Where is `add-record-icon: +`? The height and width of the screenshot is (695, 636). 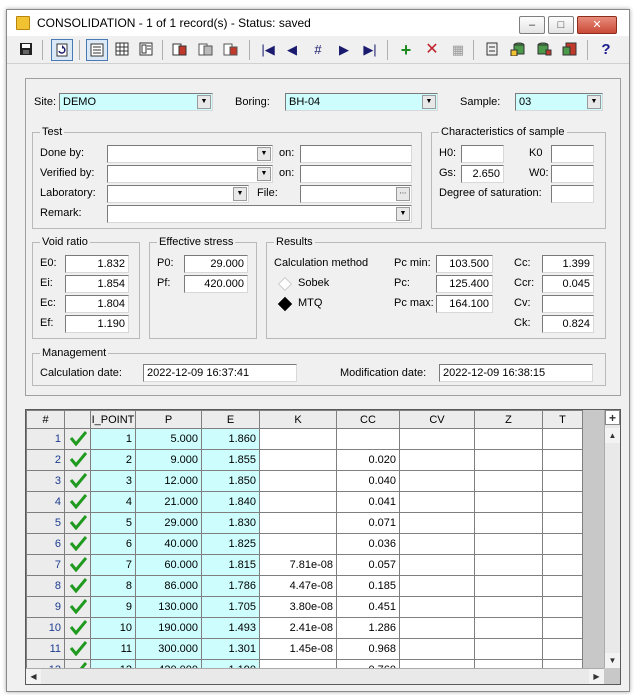
add-record-icon: + is located at coordinates (406, 50).